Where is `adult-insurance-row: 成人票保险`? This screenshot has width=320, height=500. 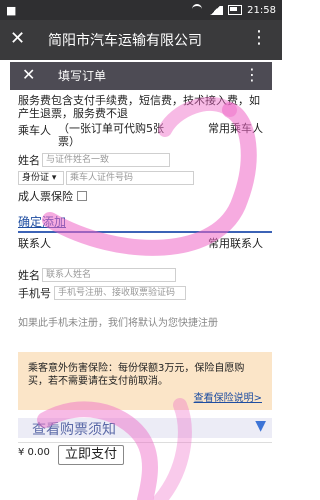
adult-insurance-row: 成人票保险 is located at coordinates (52, 196).